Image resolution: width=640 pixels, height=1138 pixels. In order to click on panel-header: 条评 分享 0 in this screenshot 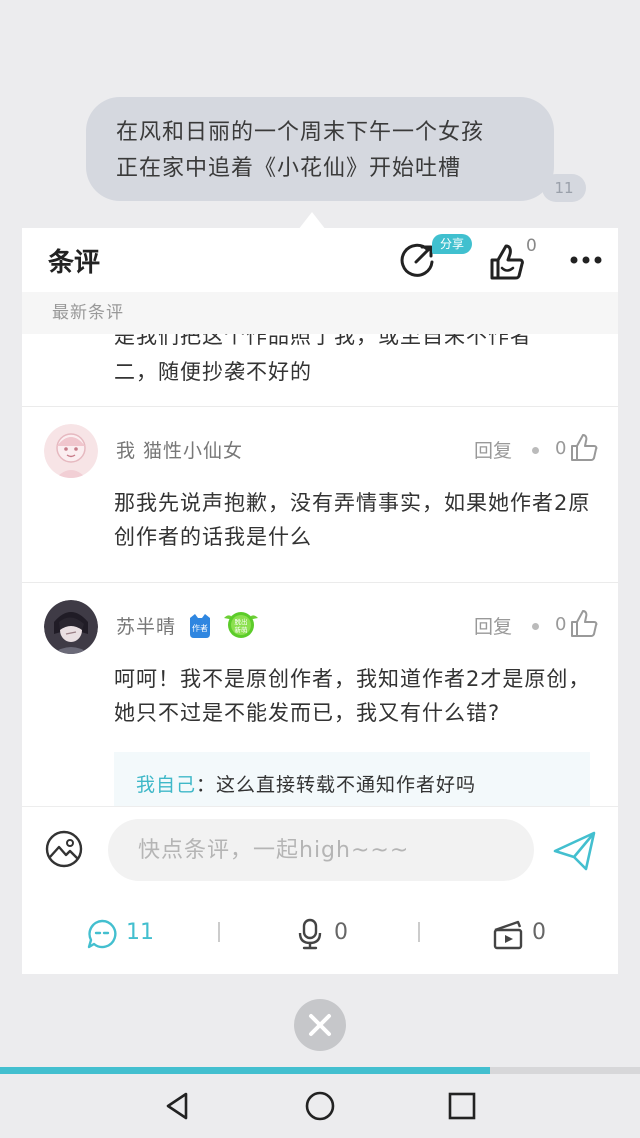, I will do `click(320, 260)`.